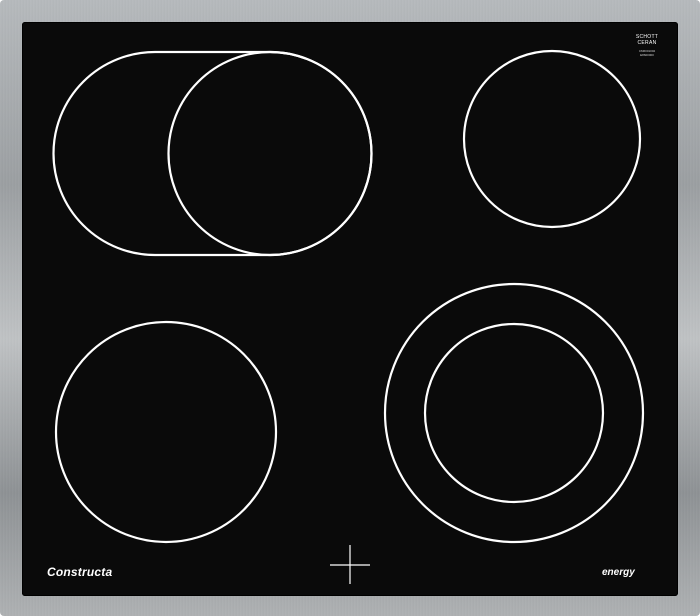 This screenshot has width=700, height=616. Describe the element at coordinates (270, 153) in the screenshot. I see `rear-left-zone-inner-circle` at that location.